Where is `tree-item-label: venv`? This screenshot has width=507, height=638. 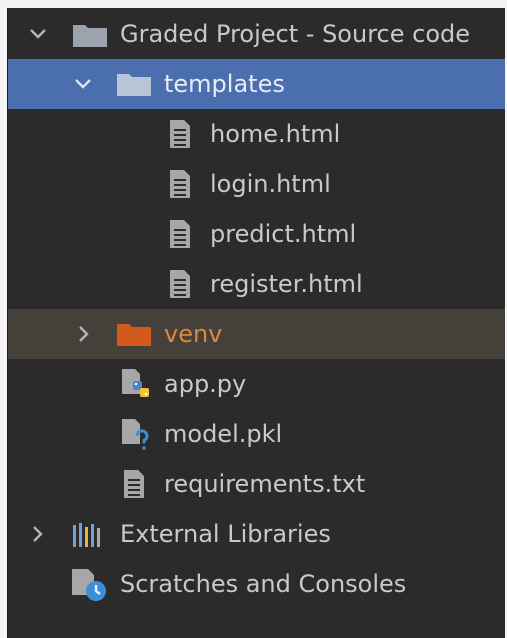 tree-item-label: venv is located at coordinates (193, 334).